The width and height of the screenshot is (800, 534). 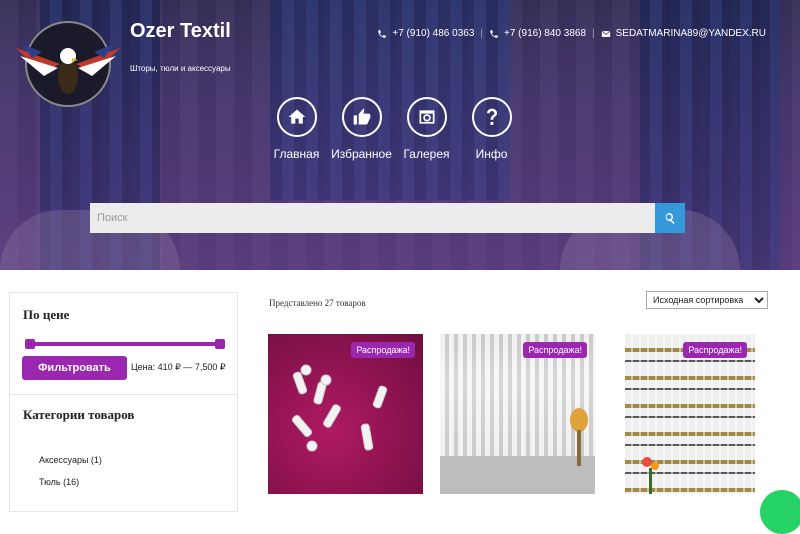 I want to click on phone-number-2: +7 (916) 840 3868, so click(x=545, y=33).